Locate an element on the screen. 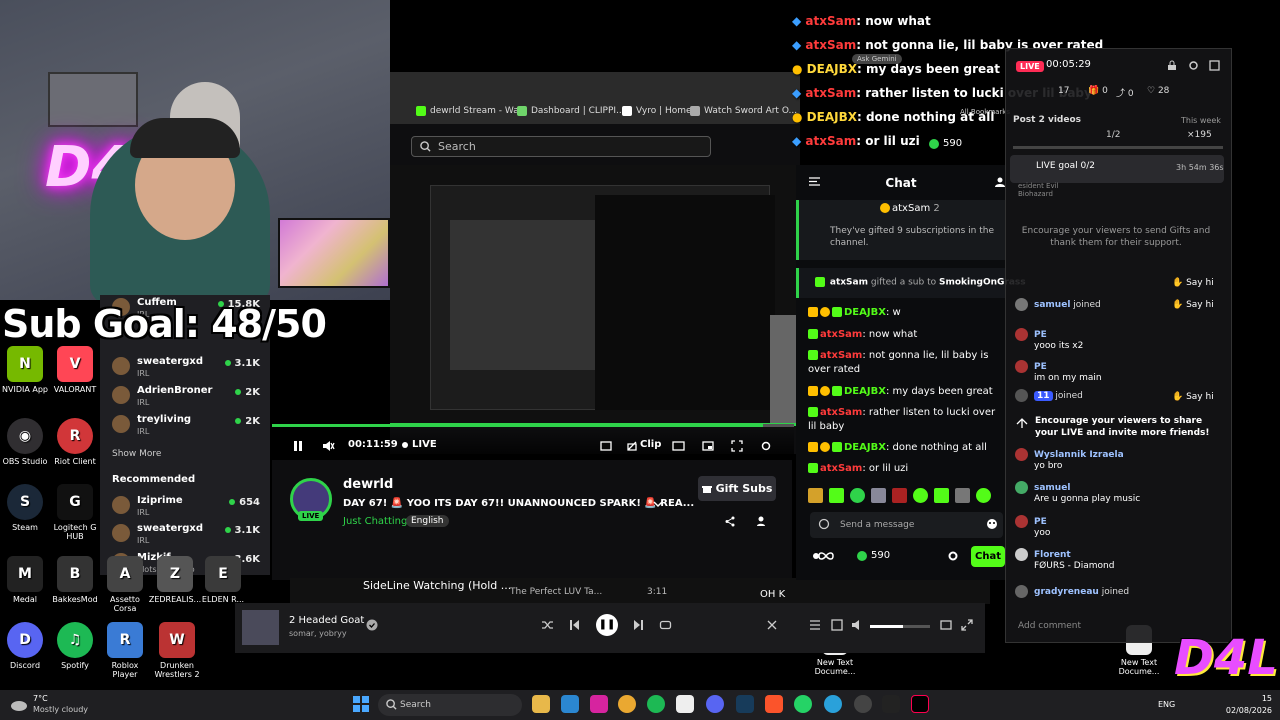 This screenshot has width=1280, height=720. infinity-icon is located at coordinates (826, 556).